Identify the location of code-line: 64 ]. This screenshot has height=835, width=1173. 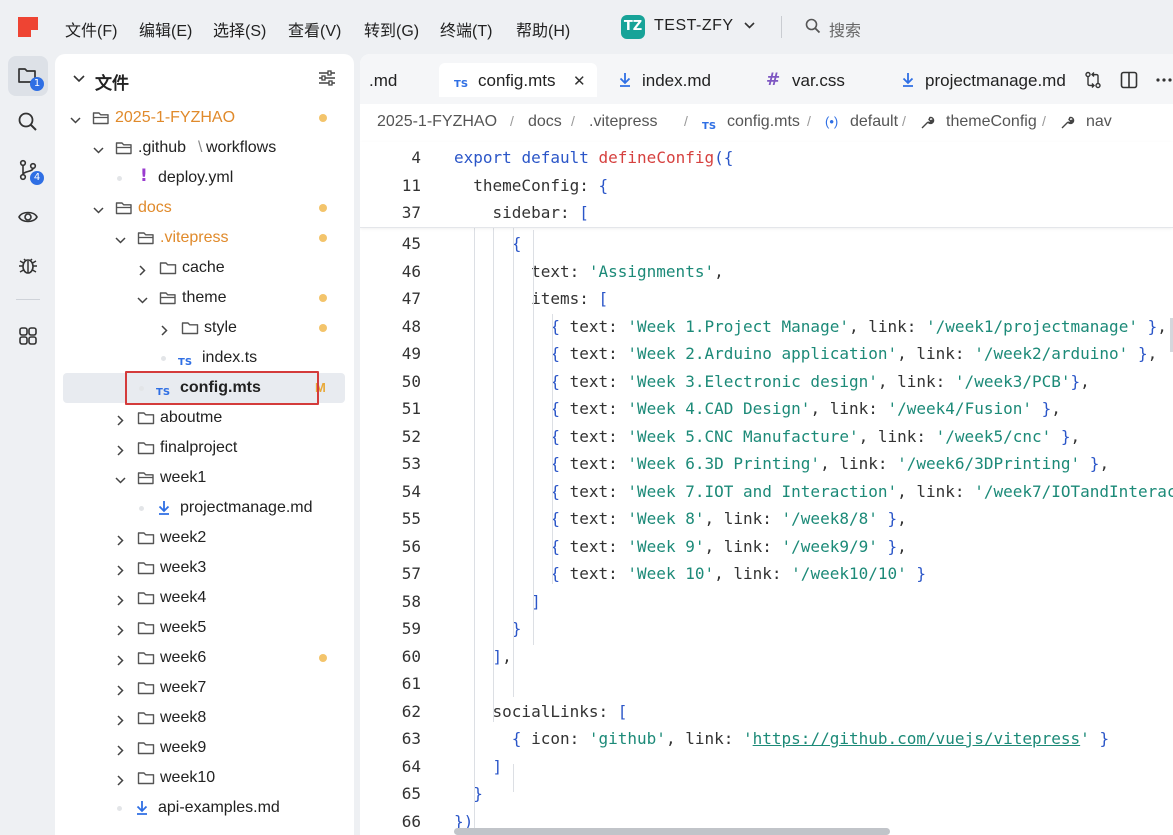
(766, 766).